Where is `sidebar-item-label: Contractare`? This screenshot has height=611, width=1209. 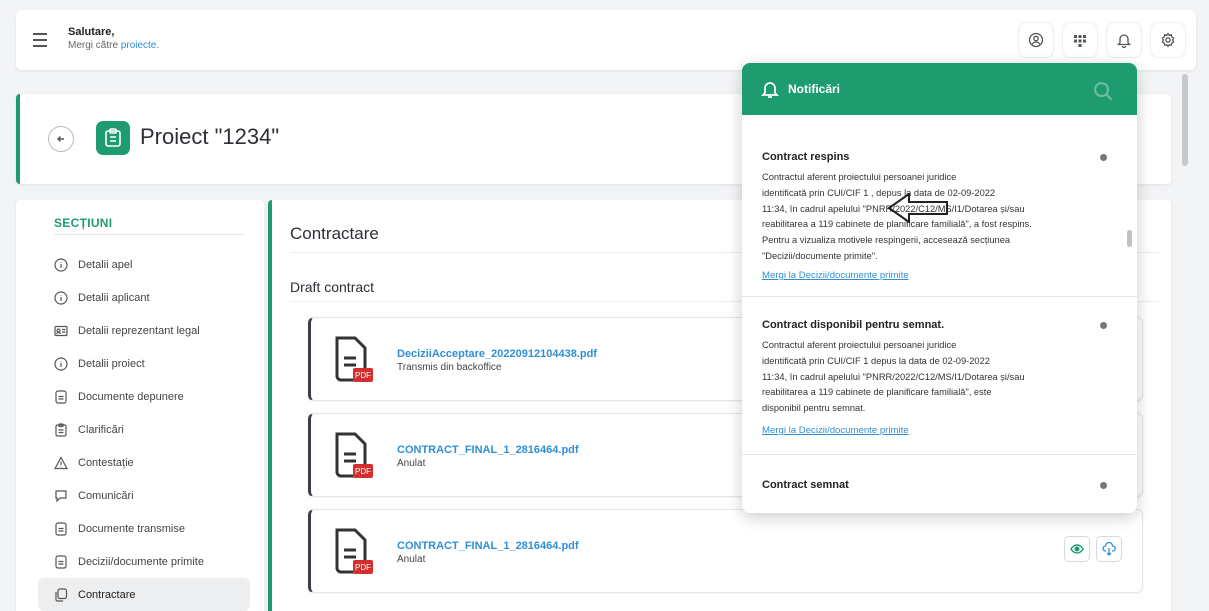 sidebar-item-label: Contractare is located at coordinates (107, 594).